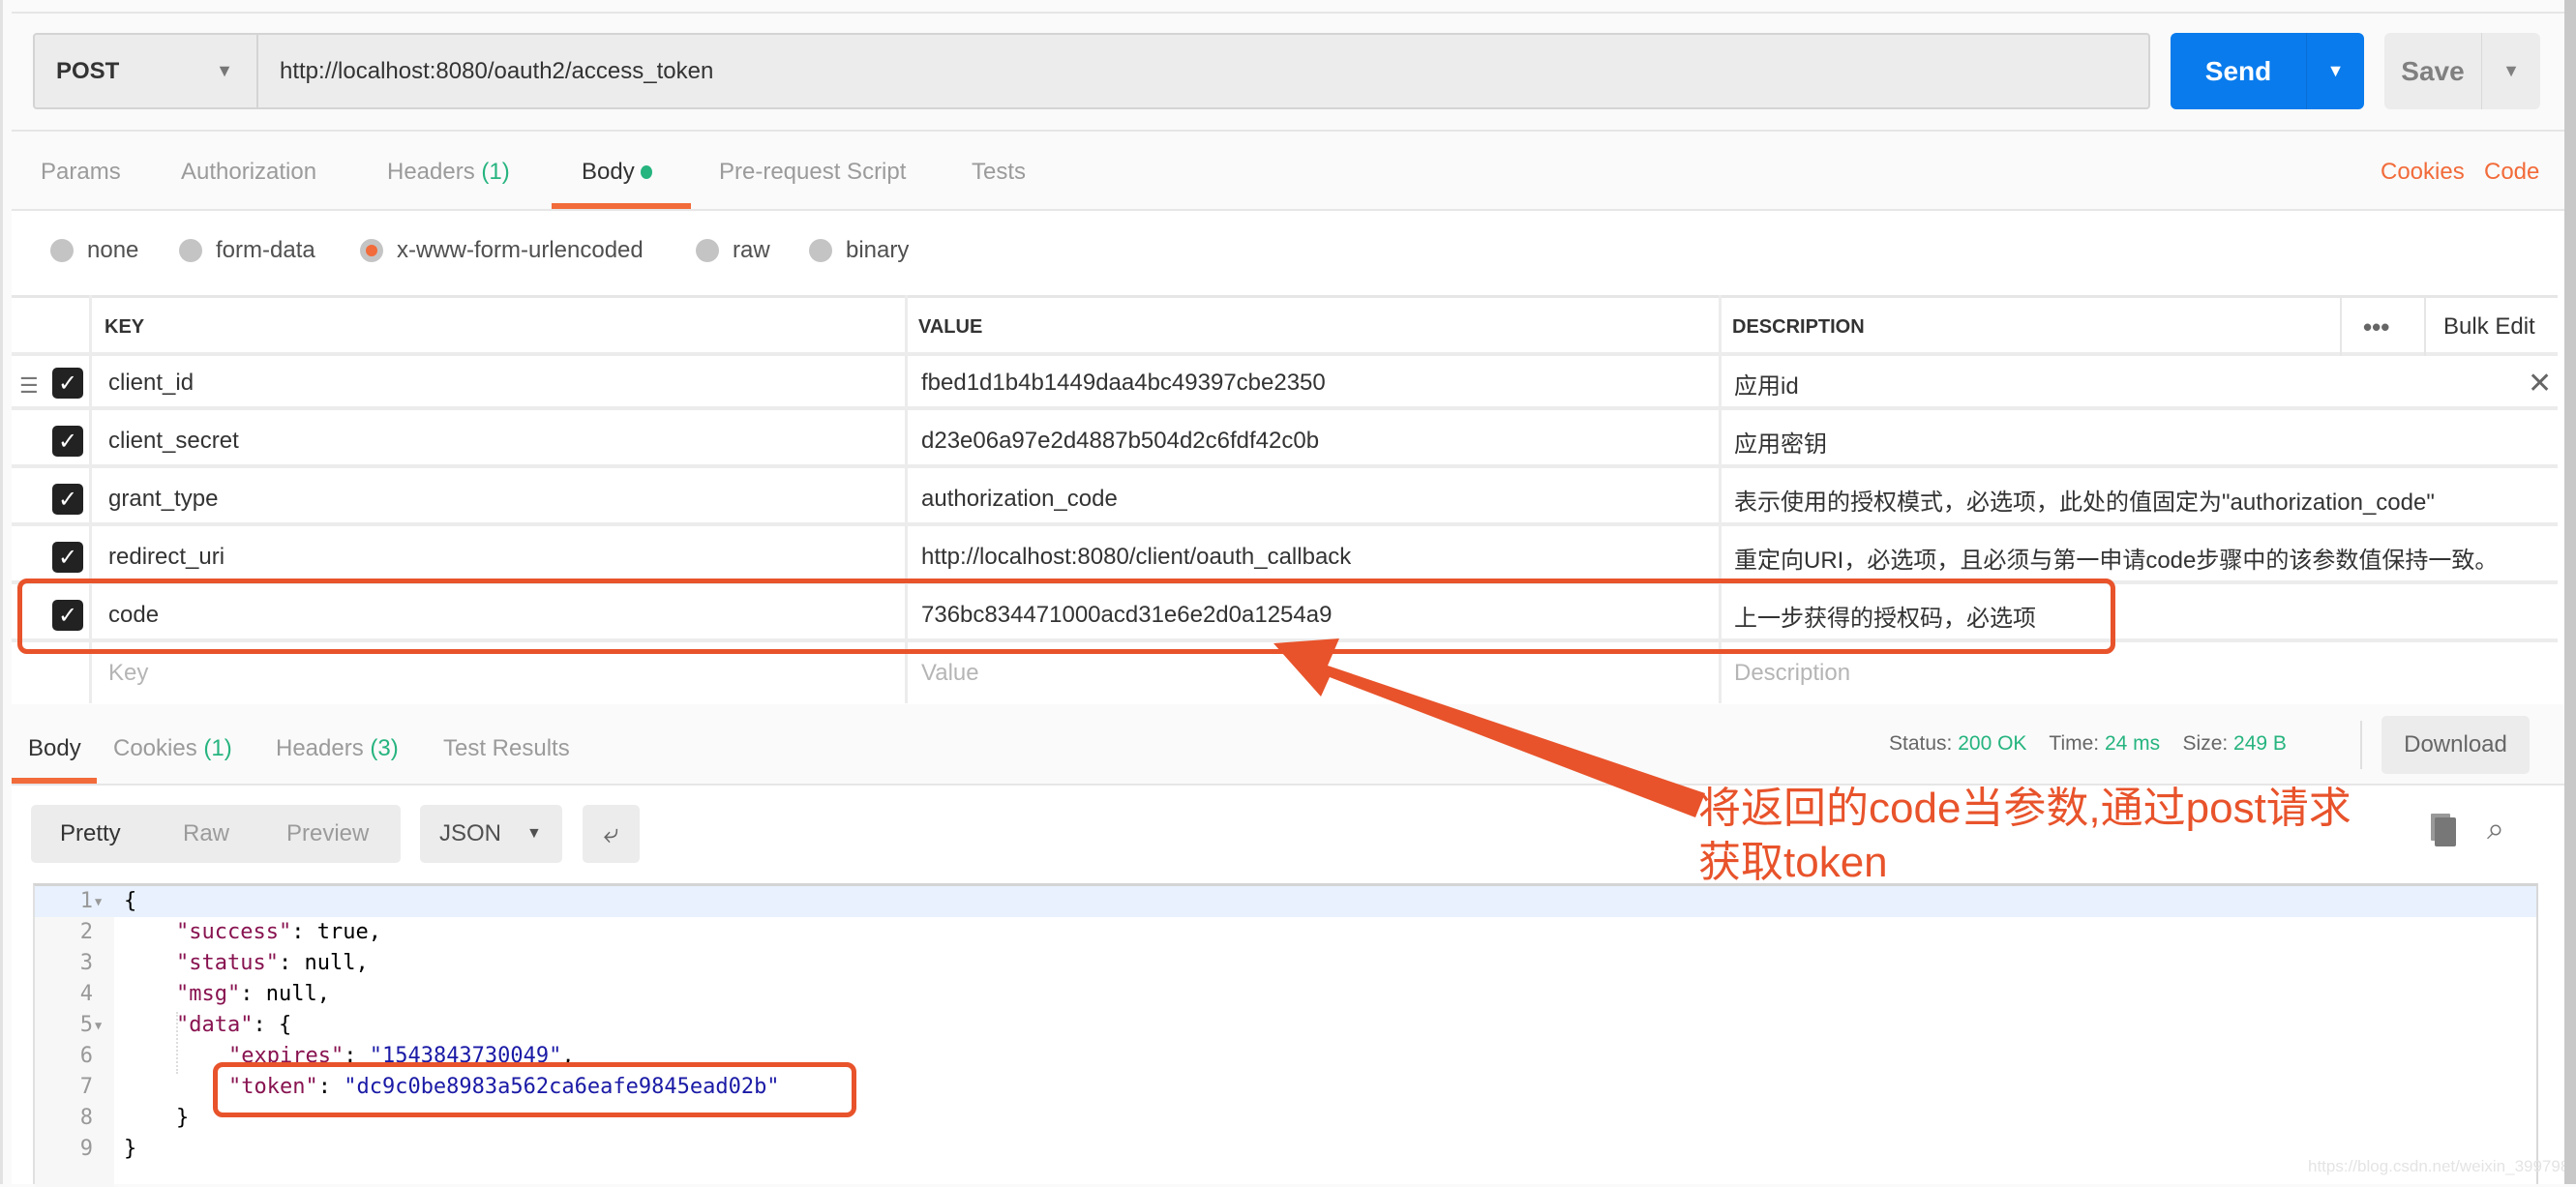  I want to click on watermark: https://blog.csdn.net/weixin_39979810, so click(2442, 1166).